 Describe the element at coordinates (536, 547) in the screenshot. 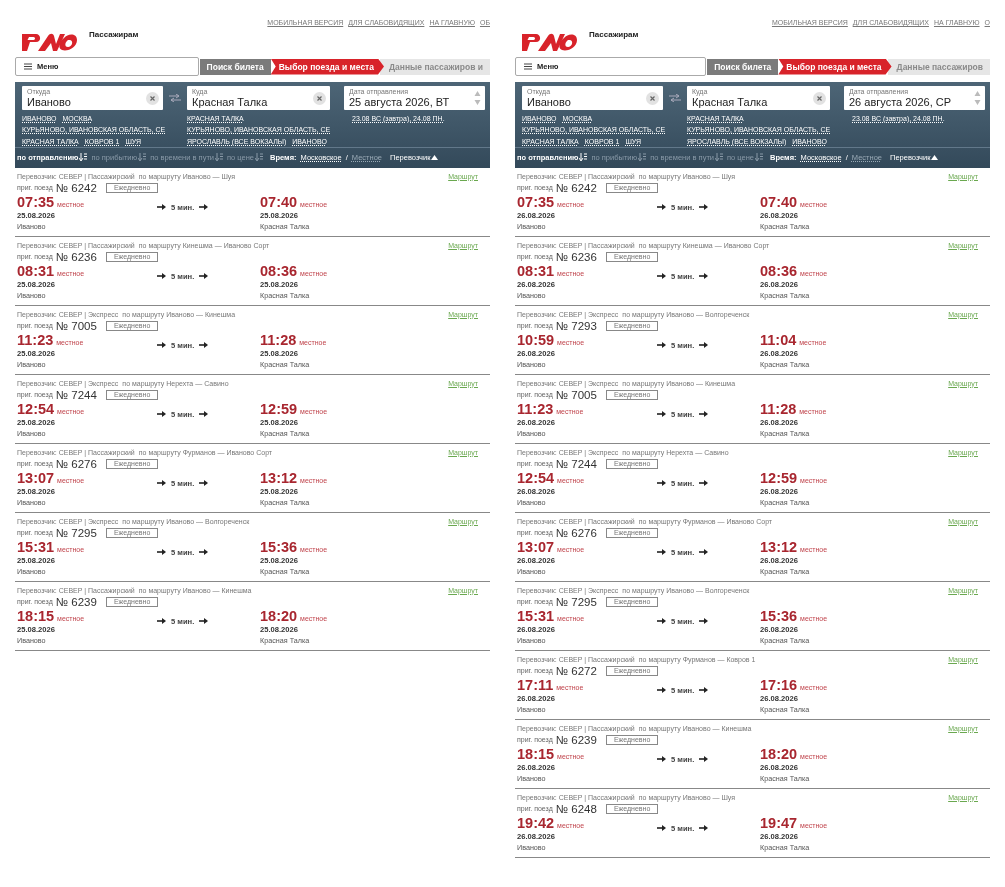

I see `time-text: 13:07` at that location.